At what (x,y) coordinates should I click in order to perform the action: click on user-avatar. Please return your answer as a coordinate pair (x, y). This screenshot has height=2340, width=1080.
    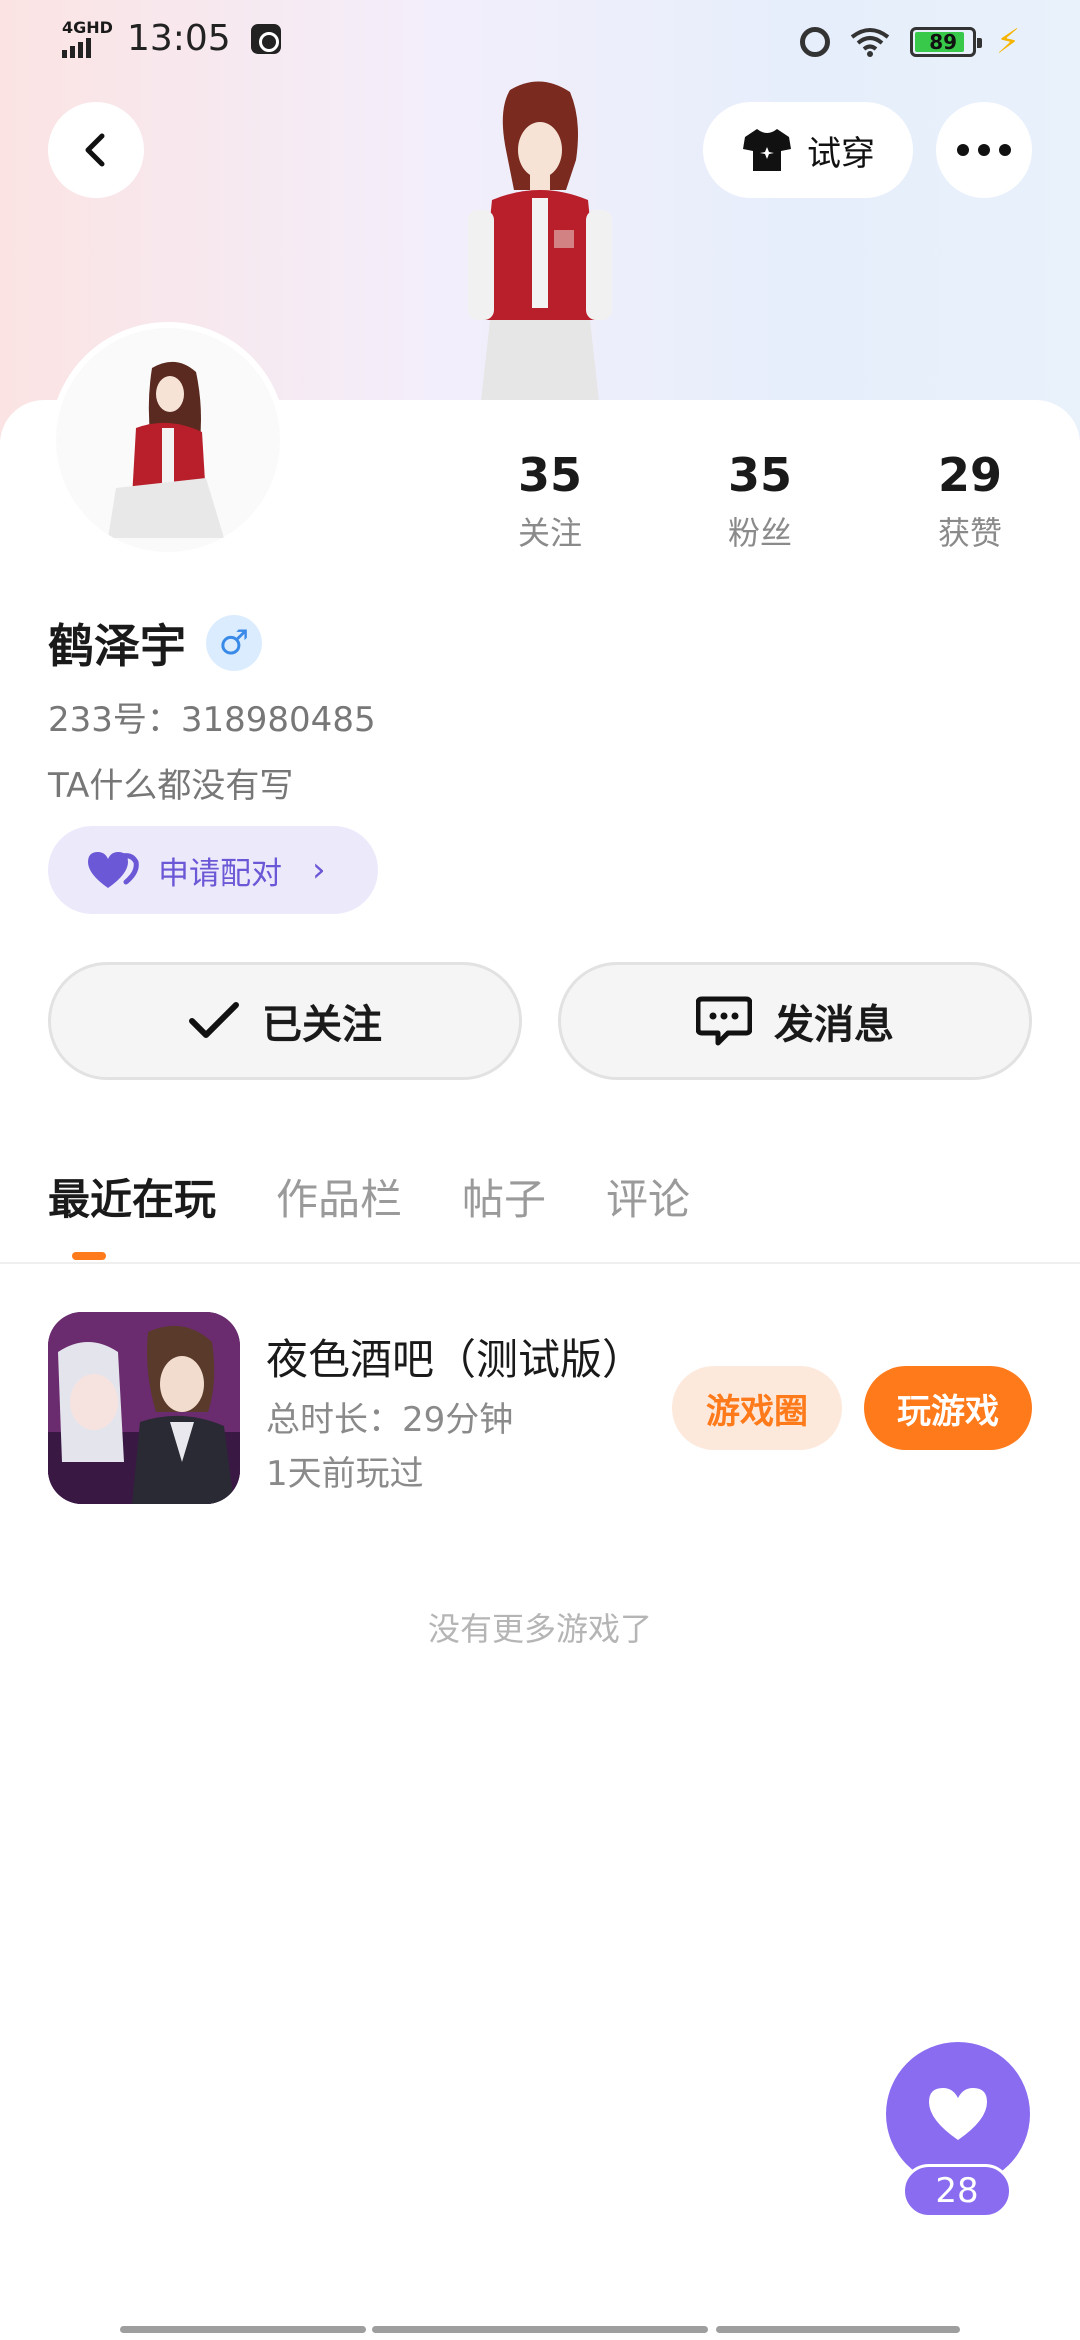
    Looking at the image, I should click on (168, 440).